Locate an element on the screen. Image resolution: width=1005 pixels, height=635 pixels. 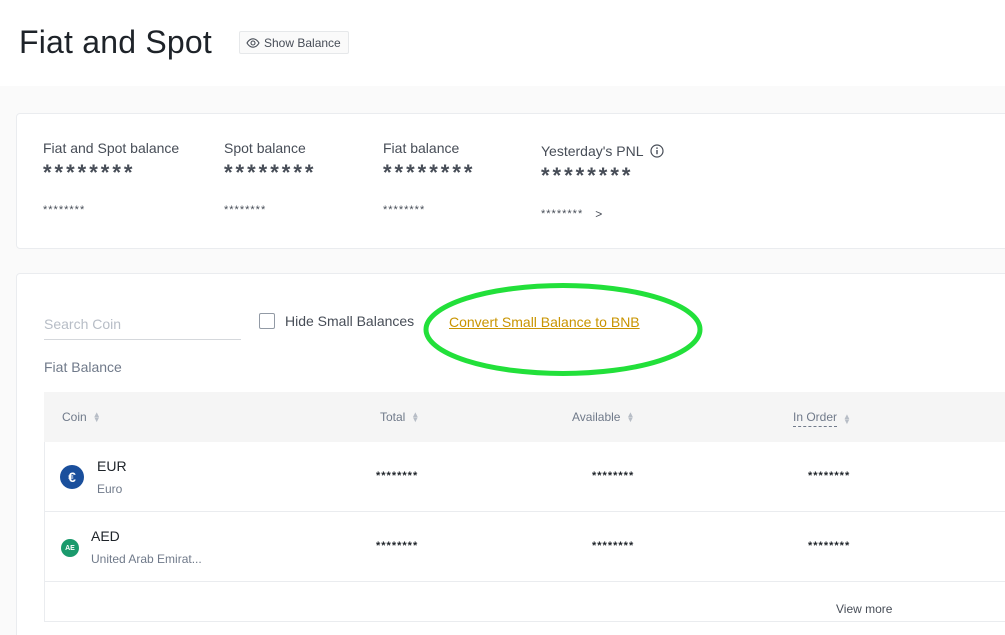
fiat-spot-balance: Fiat and Spot balance ******** ******** is located at coordinates (111, 178).